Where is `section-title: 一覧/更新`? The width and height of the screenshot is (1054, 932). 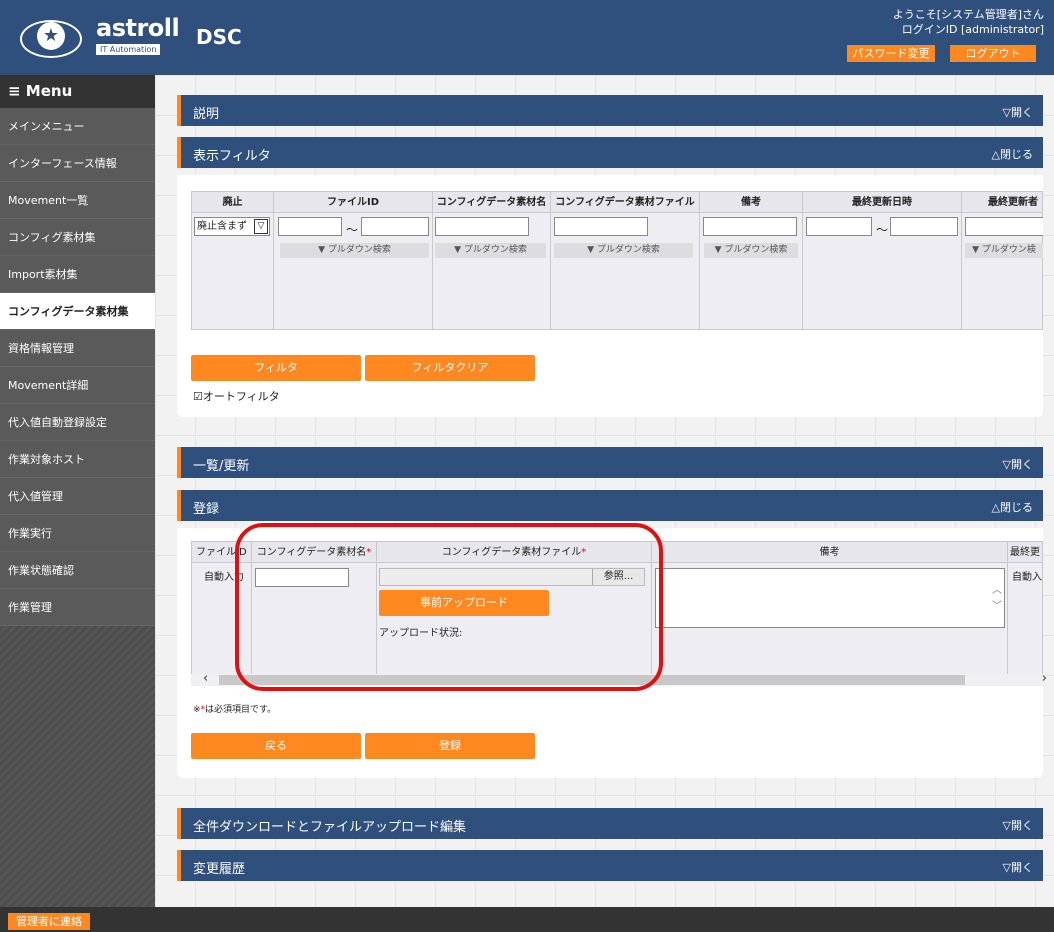 section-title: 一覧/更新 is located at coordinates (221, 466).